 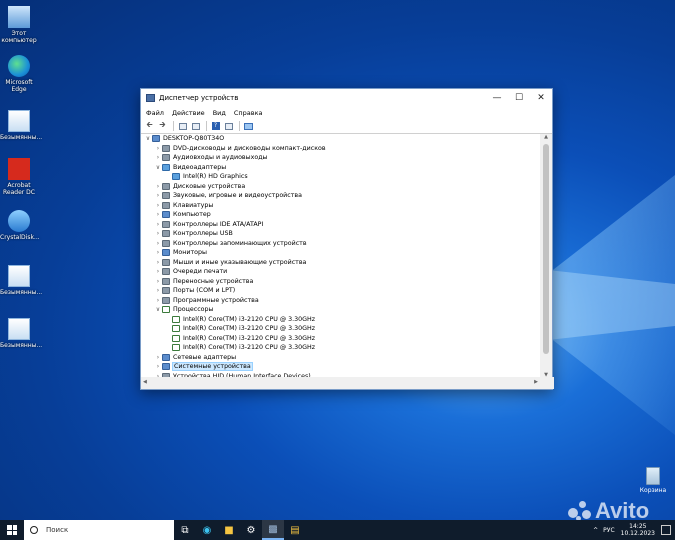 I want to click on minimize-button: —, so click(x=497, y=98).